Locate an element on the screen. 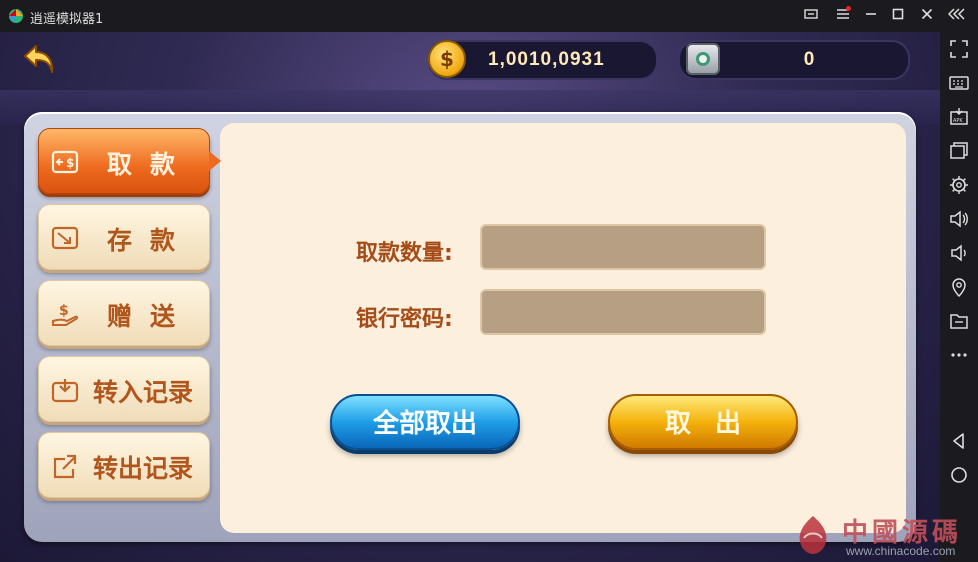 The width and height of the screenshot is (978, 562). window-title: 逍遥模拟器1 is located at coordinates (67, 19).